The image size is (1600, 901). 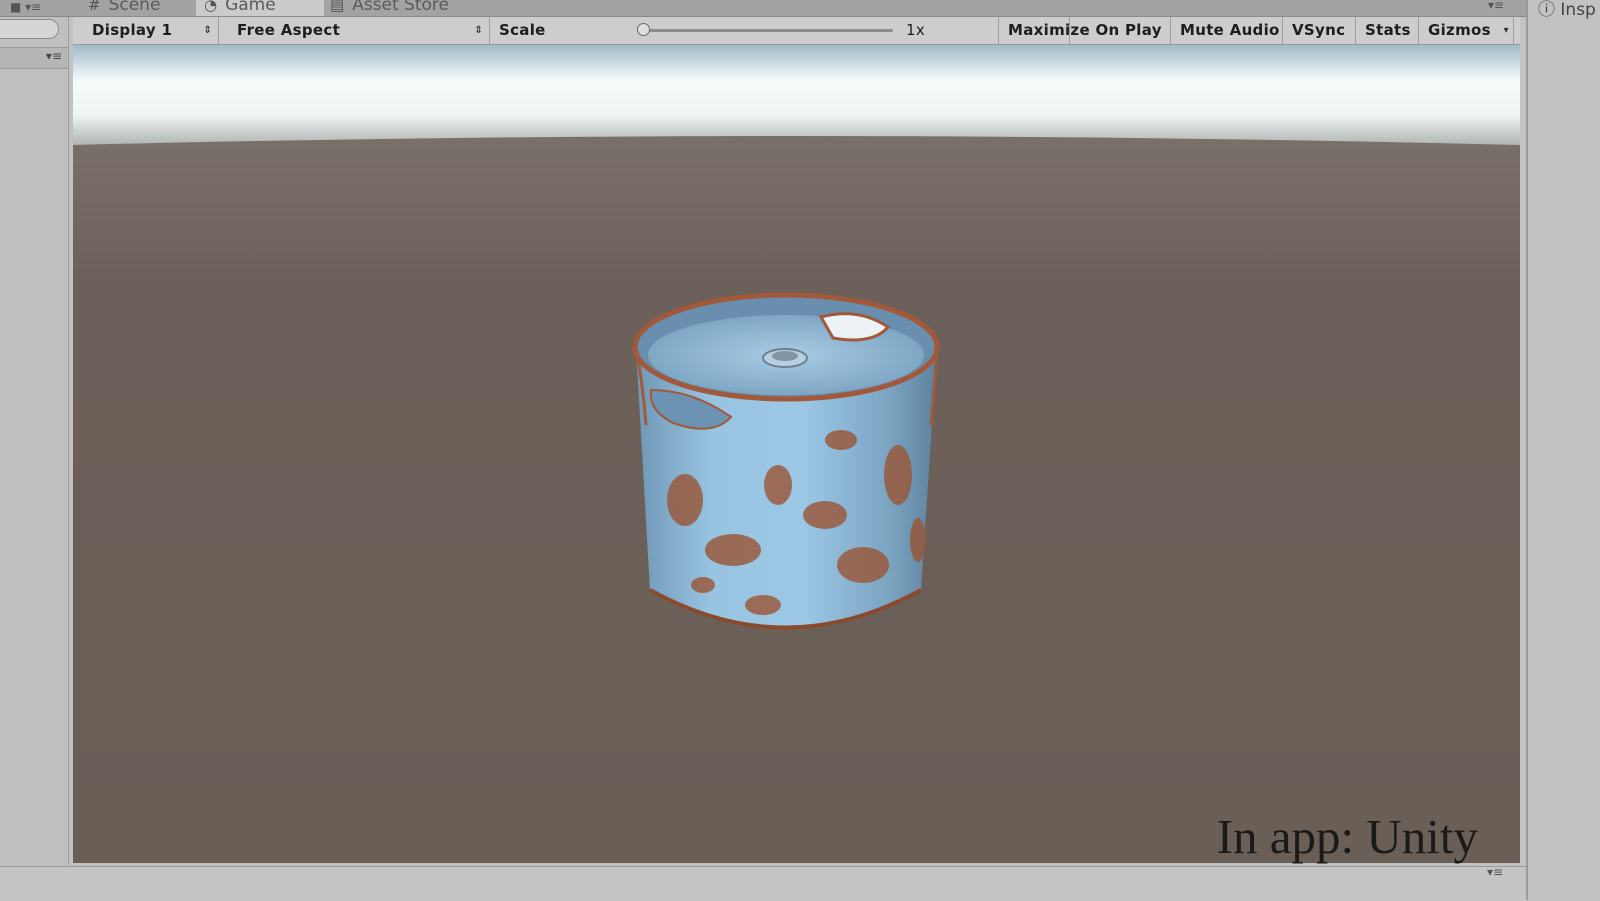 I want to click on barrel, so click(x=786, y=461).